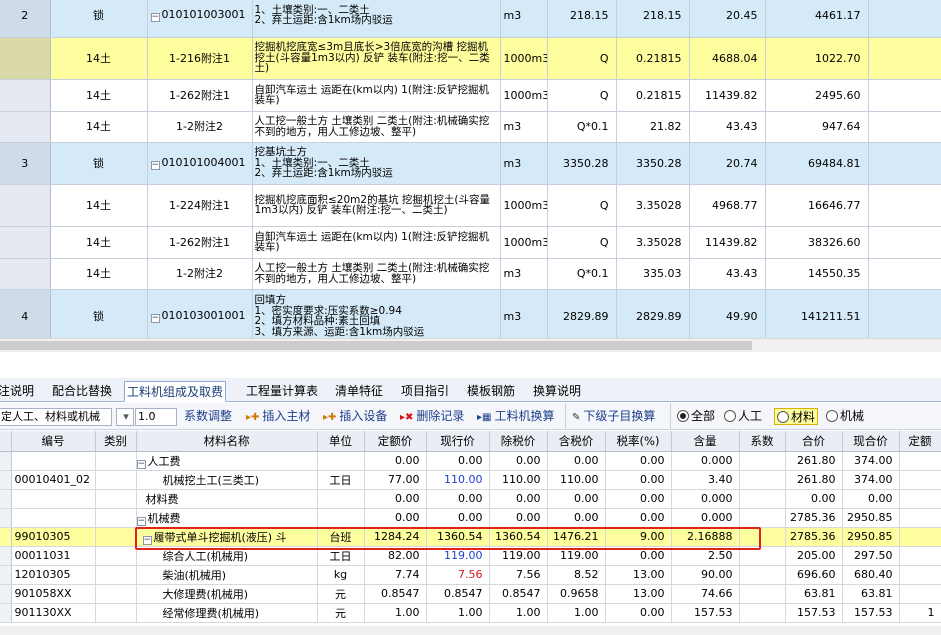  Describe the element at coordinates (200, 163) in the screenshot. I see `item-code: −010101004001` at that location.